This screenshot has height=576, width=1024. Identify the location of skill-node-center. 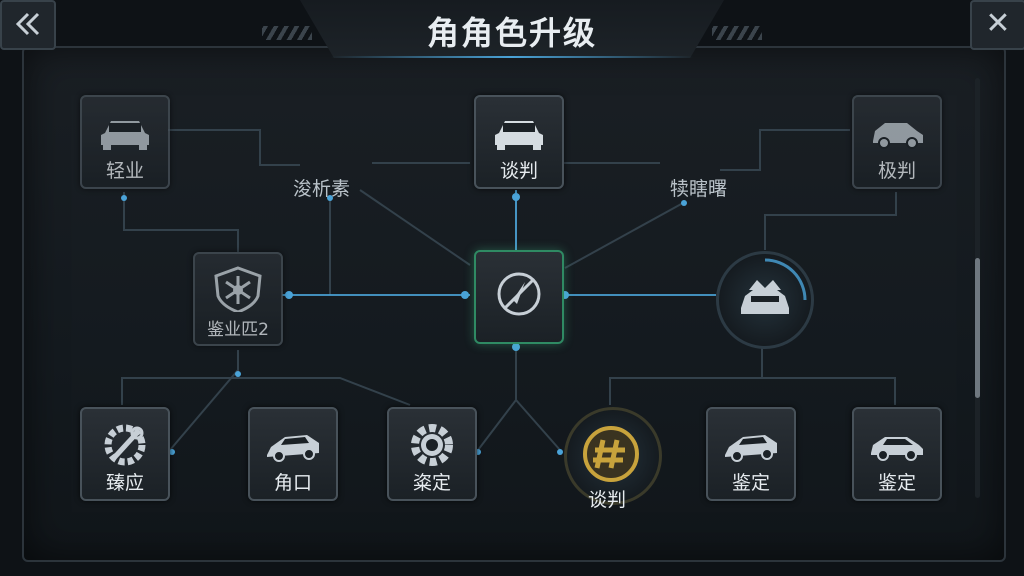
(519, 297).